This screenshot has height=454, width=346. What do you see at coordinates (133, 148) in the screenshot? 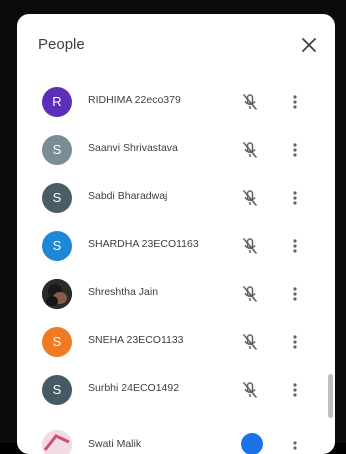
I see `participant-name: Saanvi Shrivastava` at bounding box center [133, 148].